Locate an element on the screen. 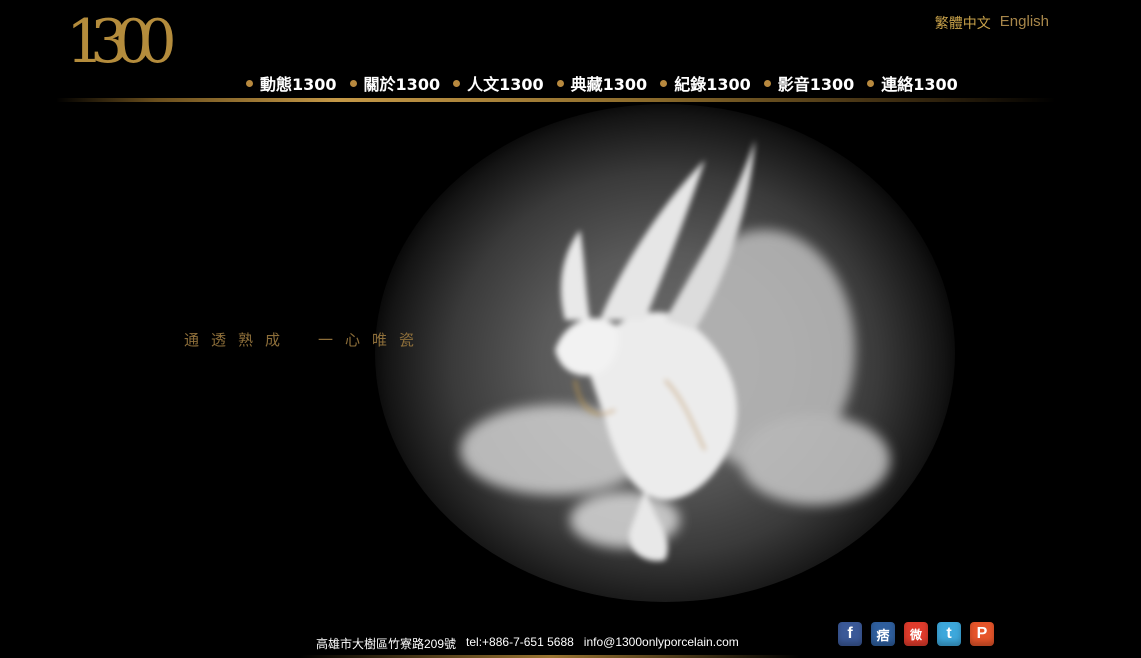  nav-item-label: 影音1300 is located at coordinates (816, 84).